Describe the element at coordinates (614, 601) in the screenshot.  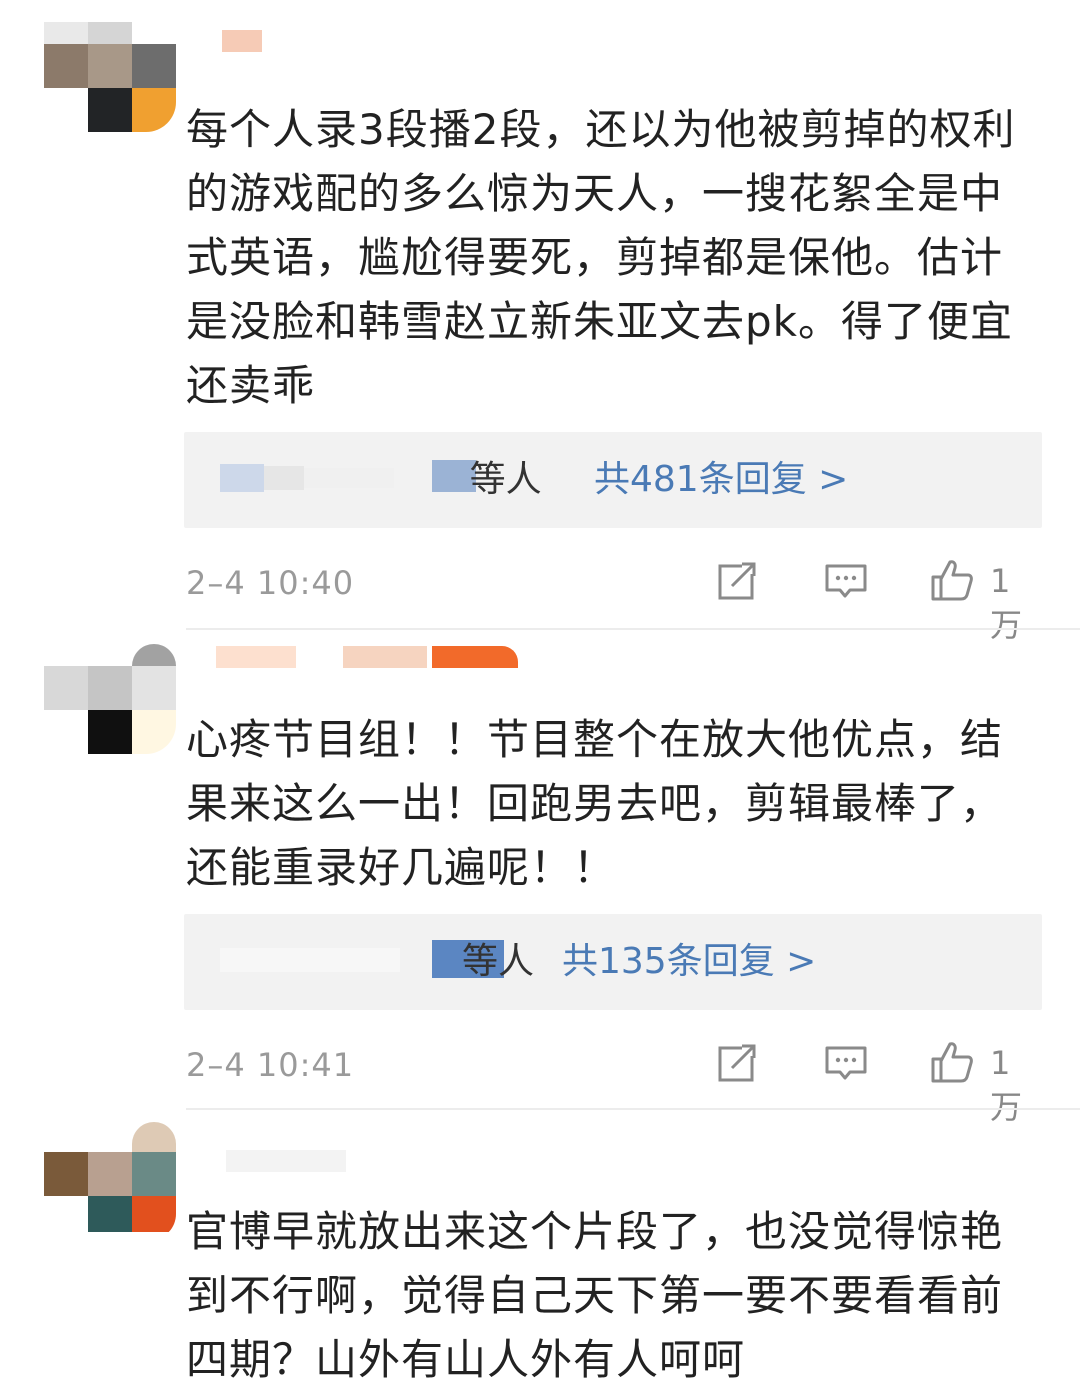
I see `comment-meta: 2–4 10:40 1万` at that location.